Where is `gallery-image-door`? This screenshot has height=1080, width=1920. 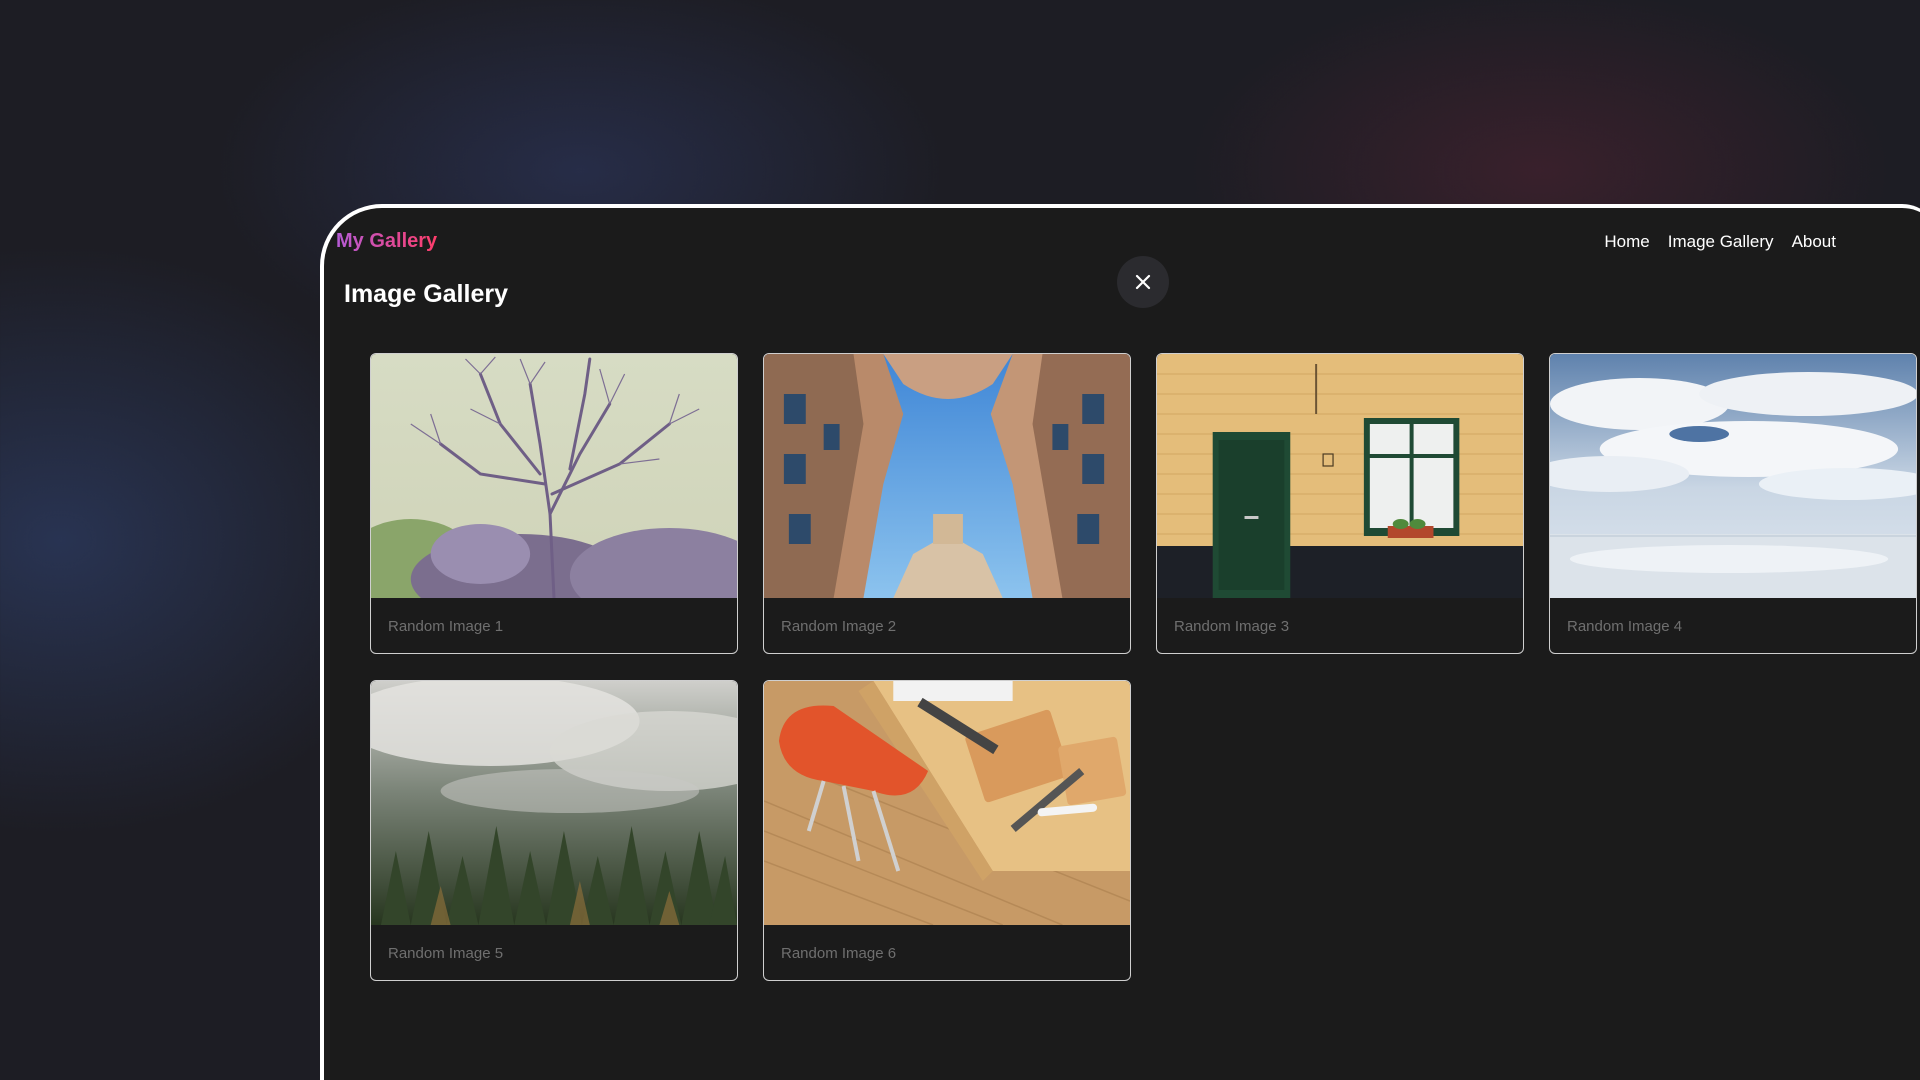
gallery-image-door is located at coordinates (1340, 476).